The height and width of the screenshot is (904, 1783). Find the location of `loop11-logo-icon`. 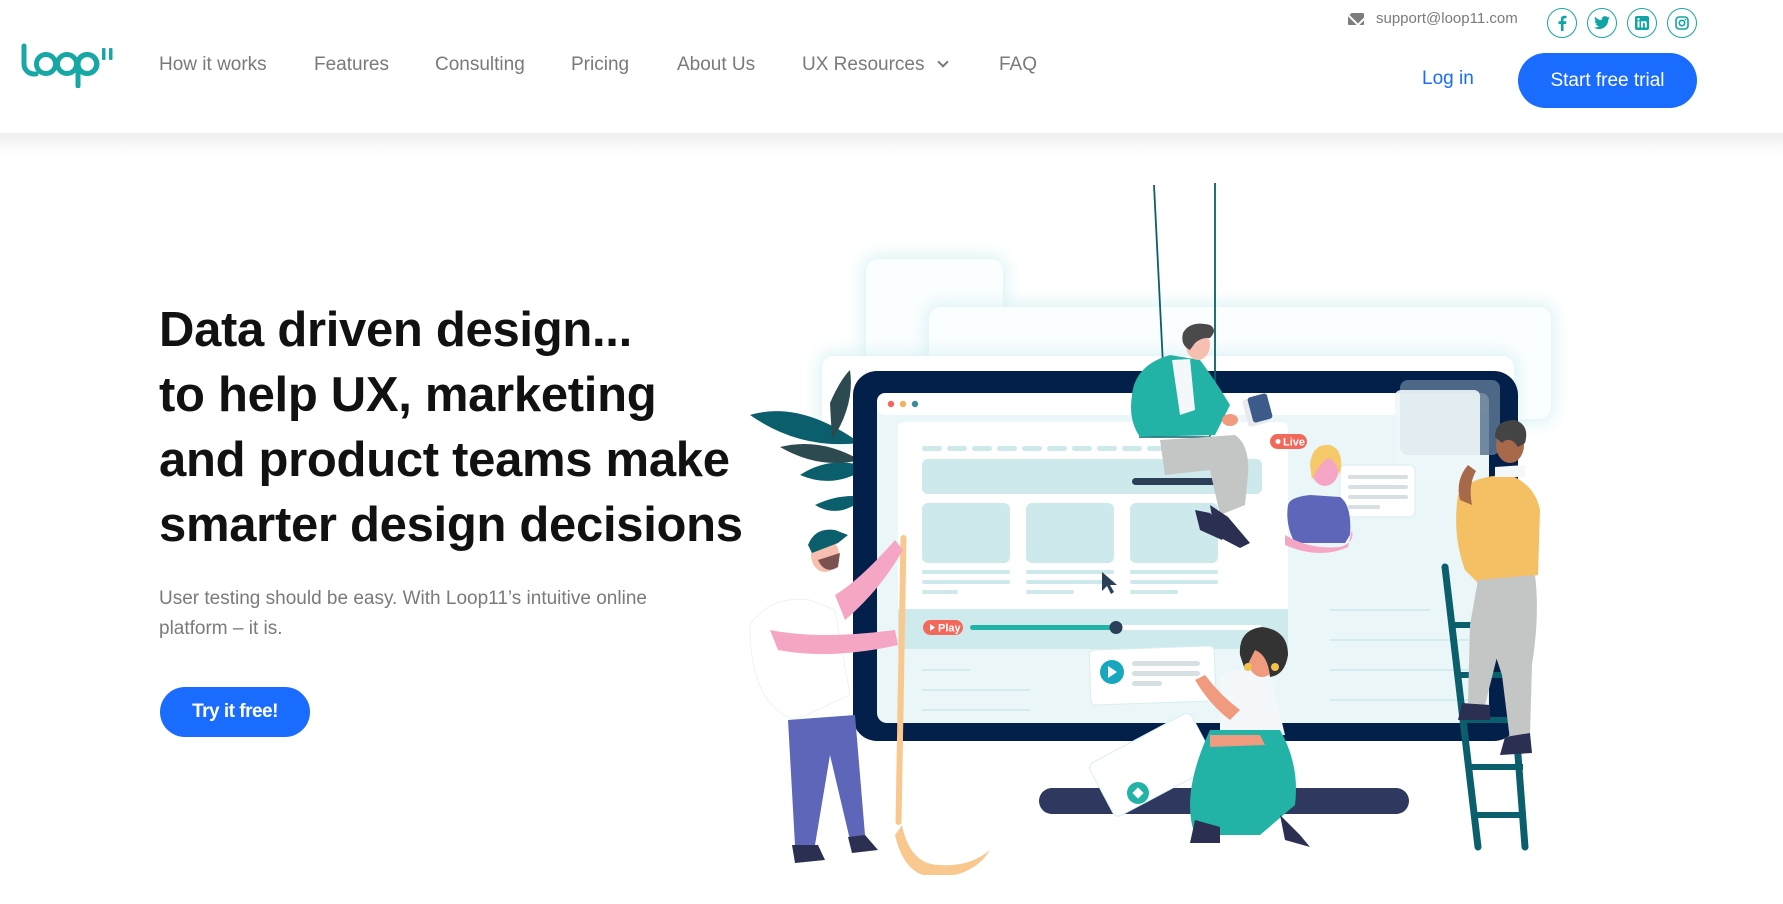

loop11-logo-icon is located at coordinates (67, 66).